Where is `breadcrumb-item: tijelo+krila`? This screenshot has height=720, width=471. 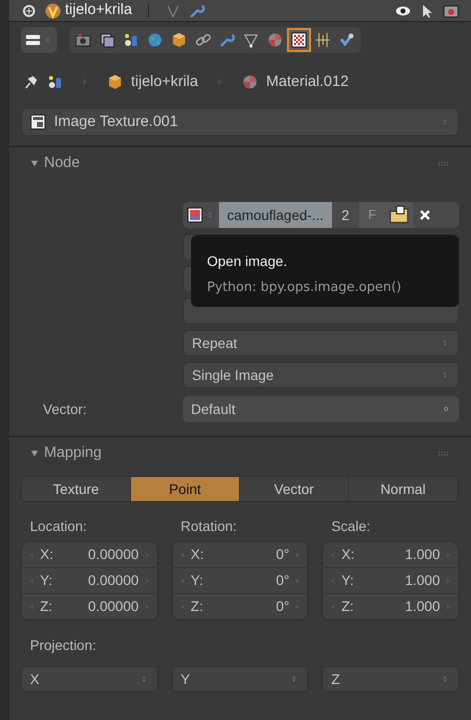
breadcrumb-item: tijelo+krila is located at coordinates (164, 82).